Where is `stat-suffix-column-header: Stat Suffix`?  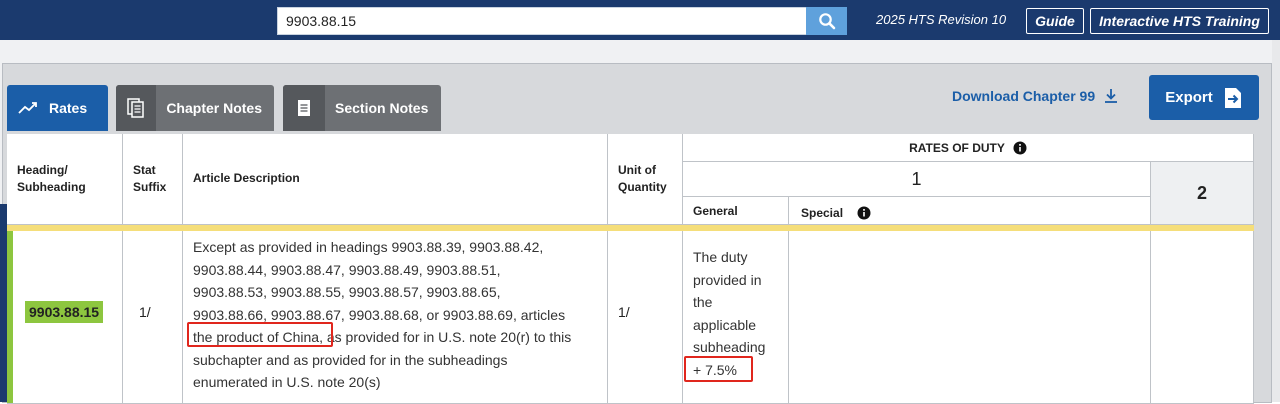 stat-suffix-column-header: Stat Suffix is located at coordinates (153, 179).